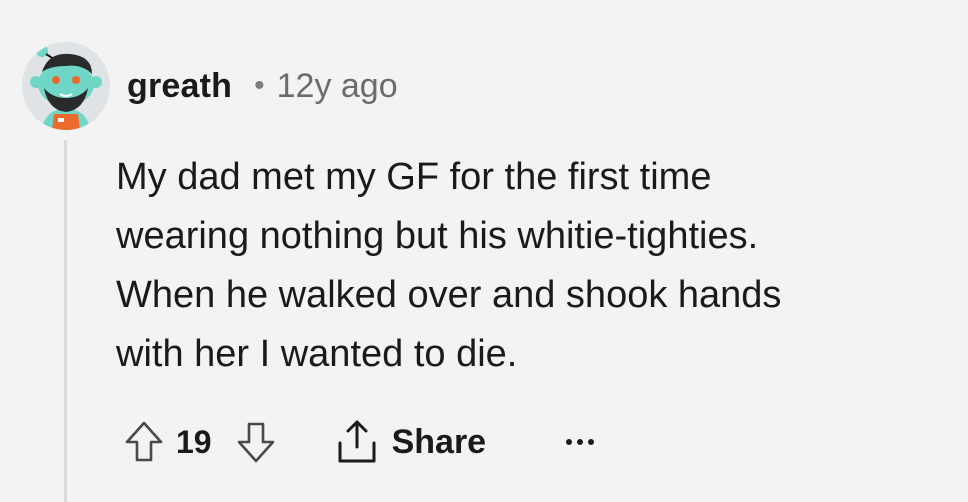  I want to click on share-button: Share, so click(410, 442).